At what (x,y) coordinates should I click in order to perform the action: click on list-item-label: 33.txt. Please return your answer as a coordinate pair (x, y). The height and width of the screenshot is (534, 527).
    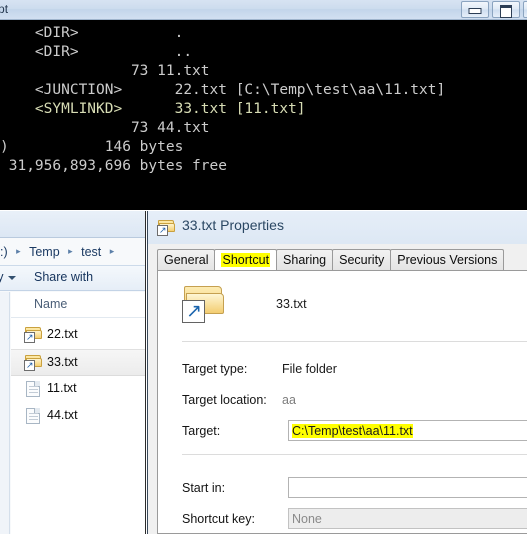
    Looking at the image, I should click on (62, 362).